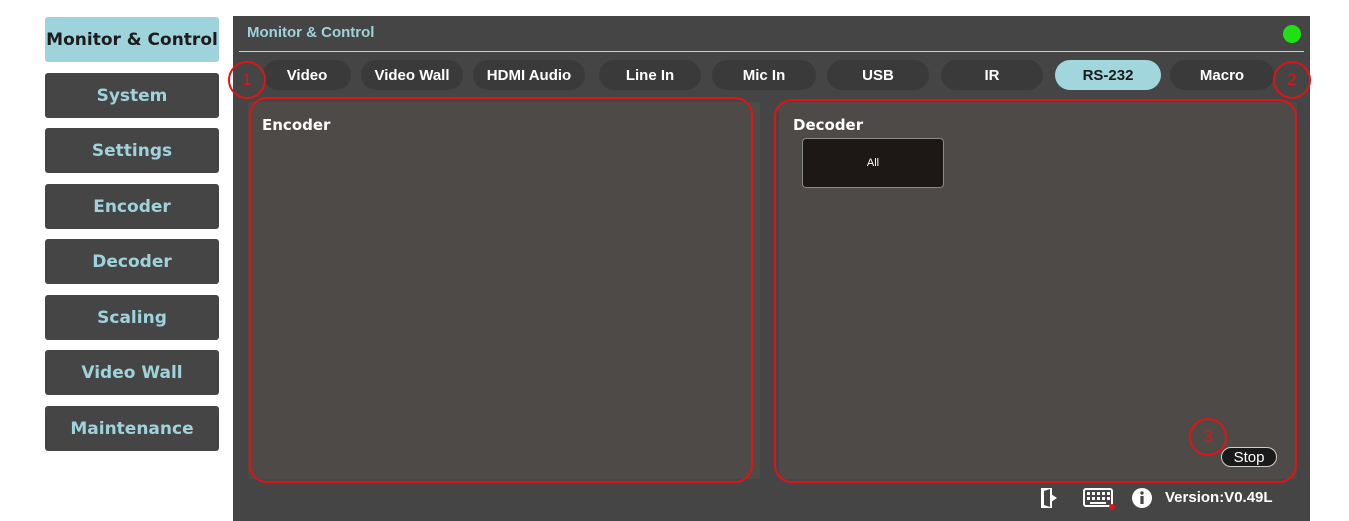 The width and height of the screenshot is (1349, 521). I want to click on tab-video-wall: Video Wall, so click(412, 75).